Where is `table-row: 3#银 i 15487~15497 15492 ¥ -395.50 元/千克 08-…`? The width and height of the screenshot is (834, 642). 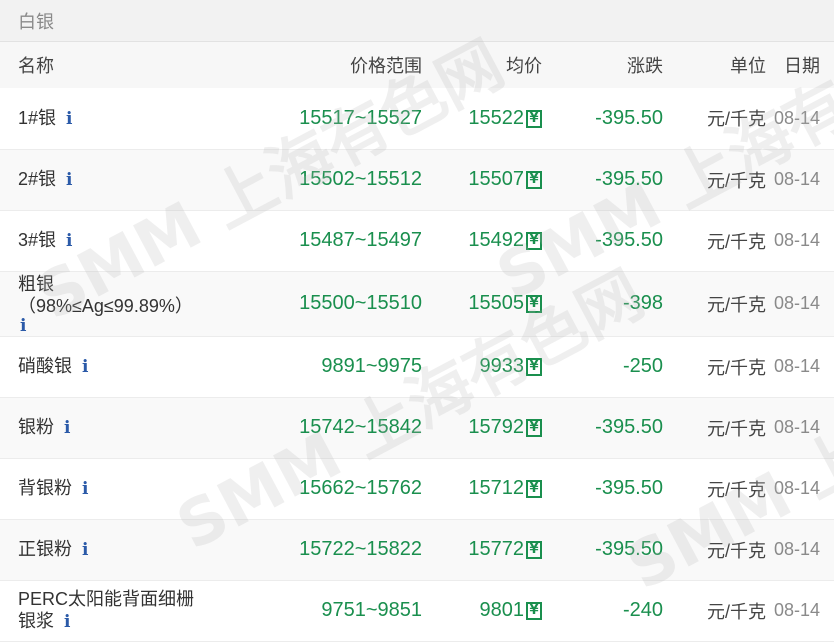 table-row: 3#银 i 15487~15497 15492 ¥ -395.50 元/千克 08-… is located at coordinates (417, 240).